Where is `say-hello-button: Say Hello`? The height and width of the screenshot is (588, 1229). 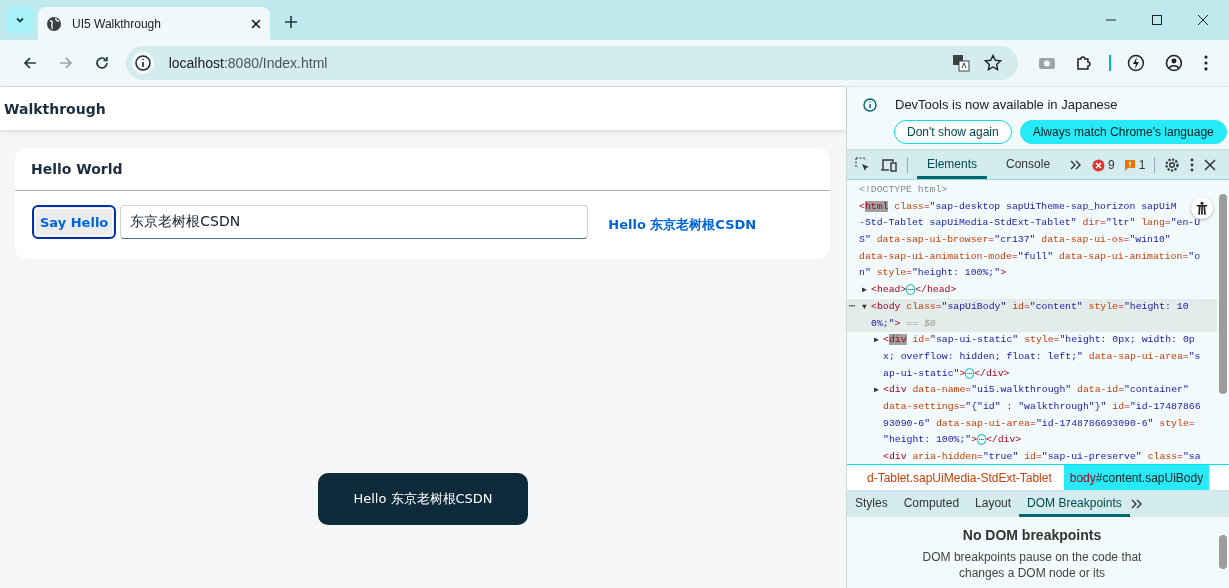
say-hello-button: Say Hello is located at coordinates (74, 222).